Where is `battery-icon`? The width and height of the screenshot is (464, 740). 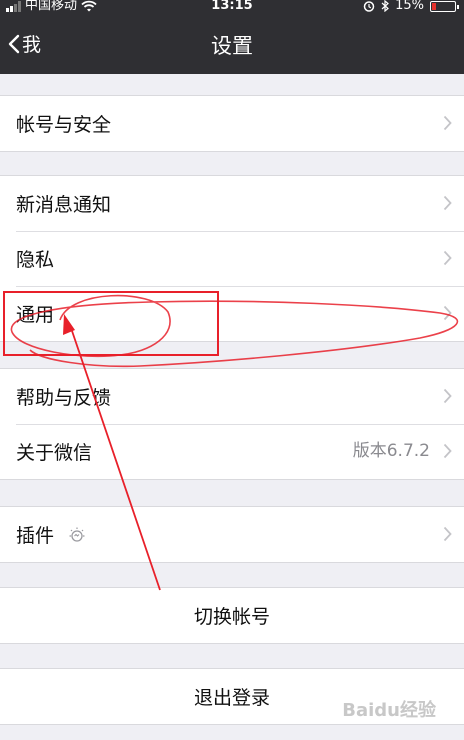
battery-icon is located at coordinates (444, 6).